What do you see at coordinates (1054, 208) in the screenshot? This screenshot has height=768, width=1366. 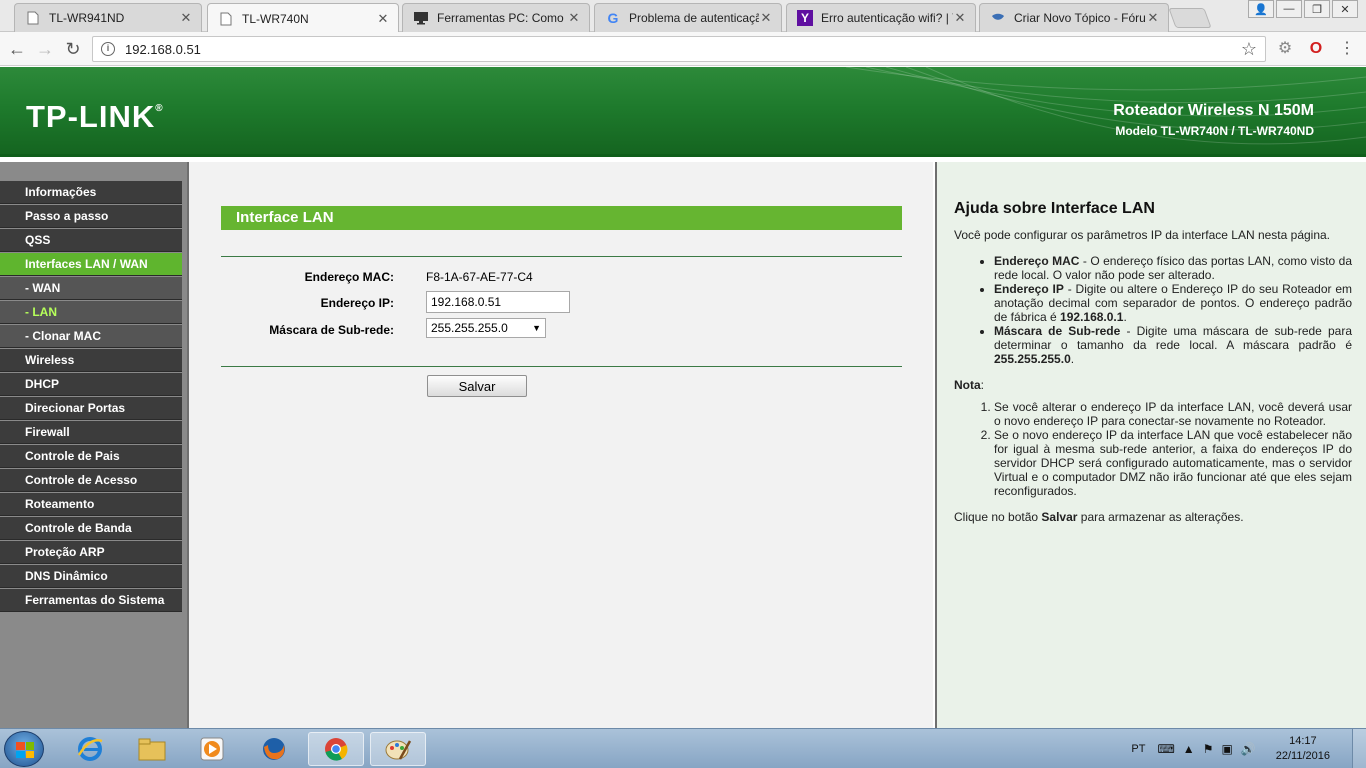 I see `help-title: Ajuda sobre Interface LAN` at bounding box center [1054, 208].